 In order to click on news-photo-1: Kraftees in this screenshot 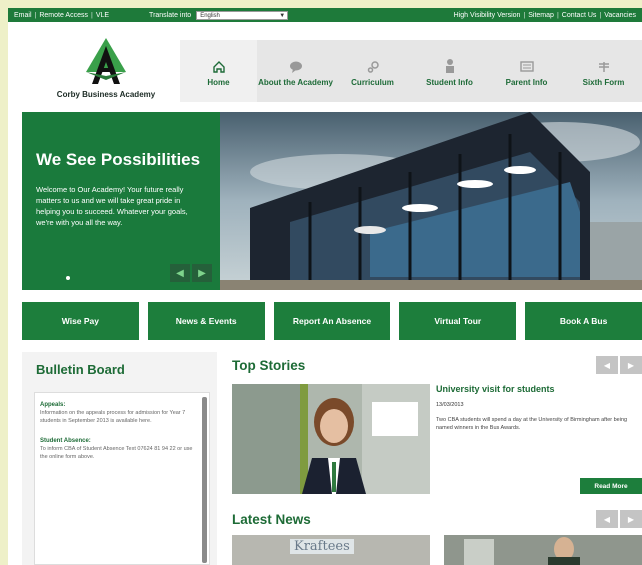, I will do `click(331, 550)`.